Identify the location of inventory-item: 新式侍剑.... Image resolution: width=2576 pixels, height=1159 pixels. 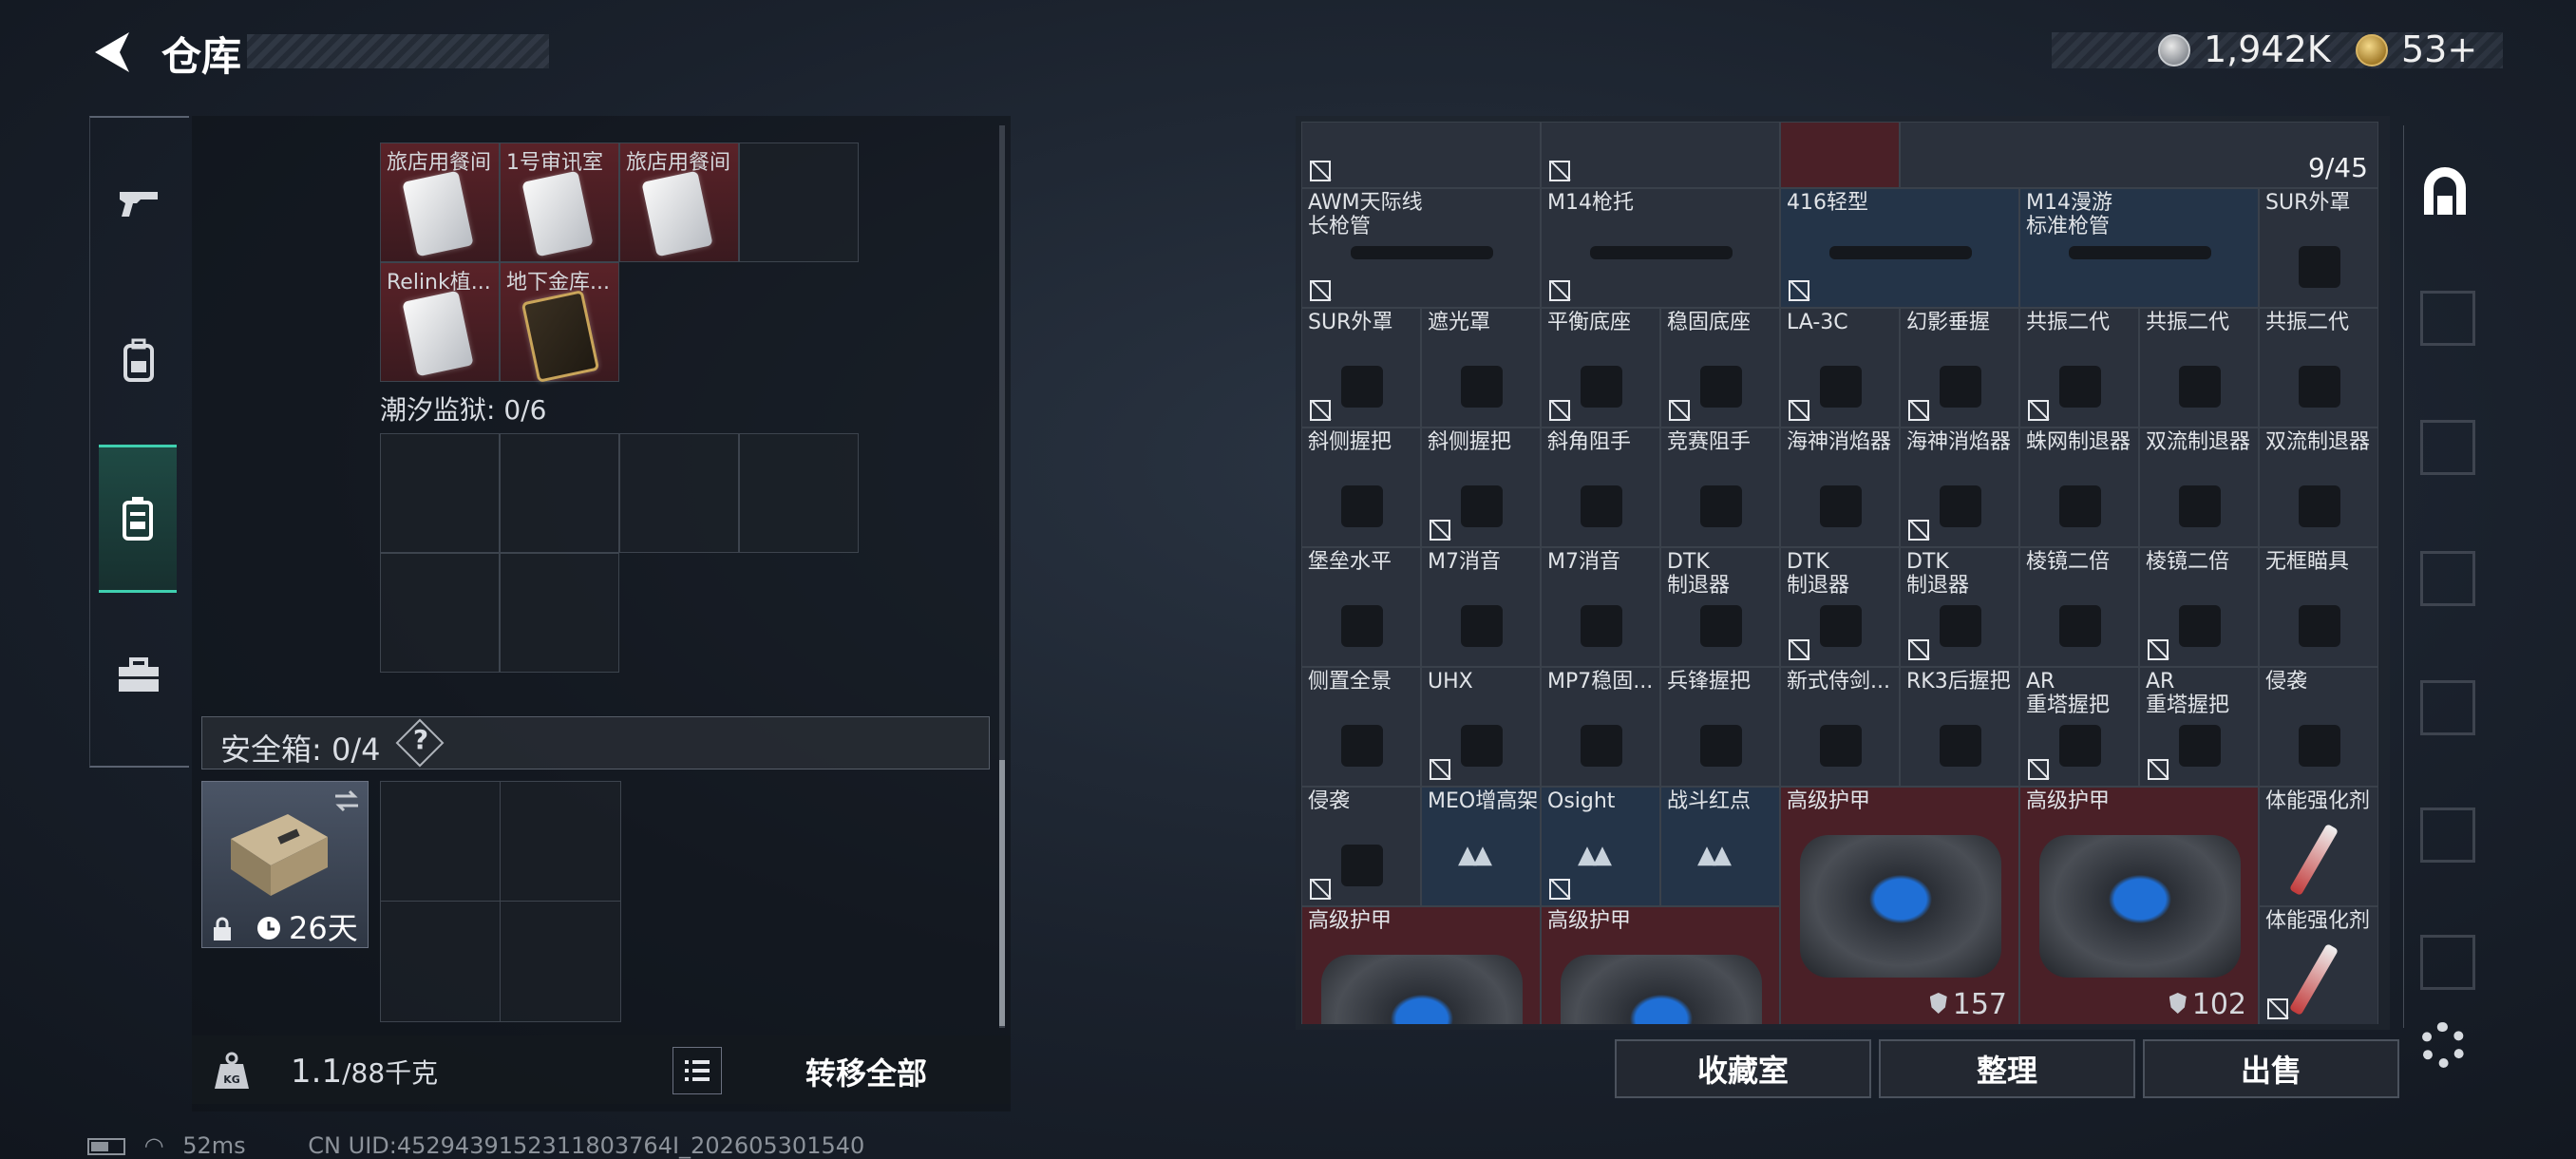
(1840, 727).